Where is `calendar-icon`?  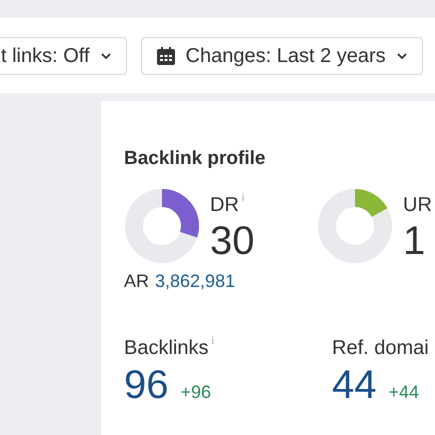 calendar-icon is located at coordinates (166, 56).